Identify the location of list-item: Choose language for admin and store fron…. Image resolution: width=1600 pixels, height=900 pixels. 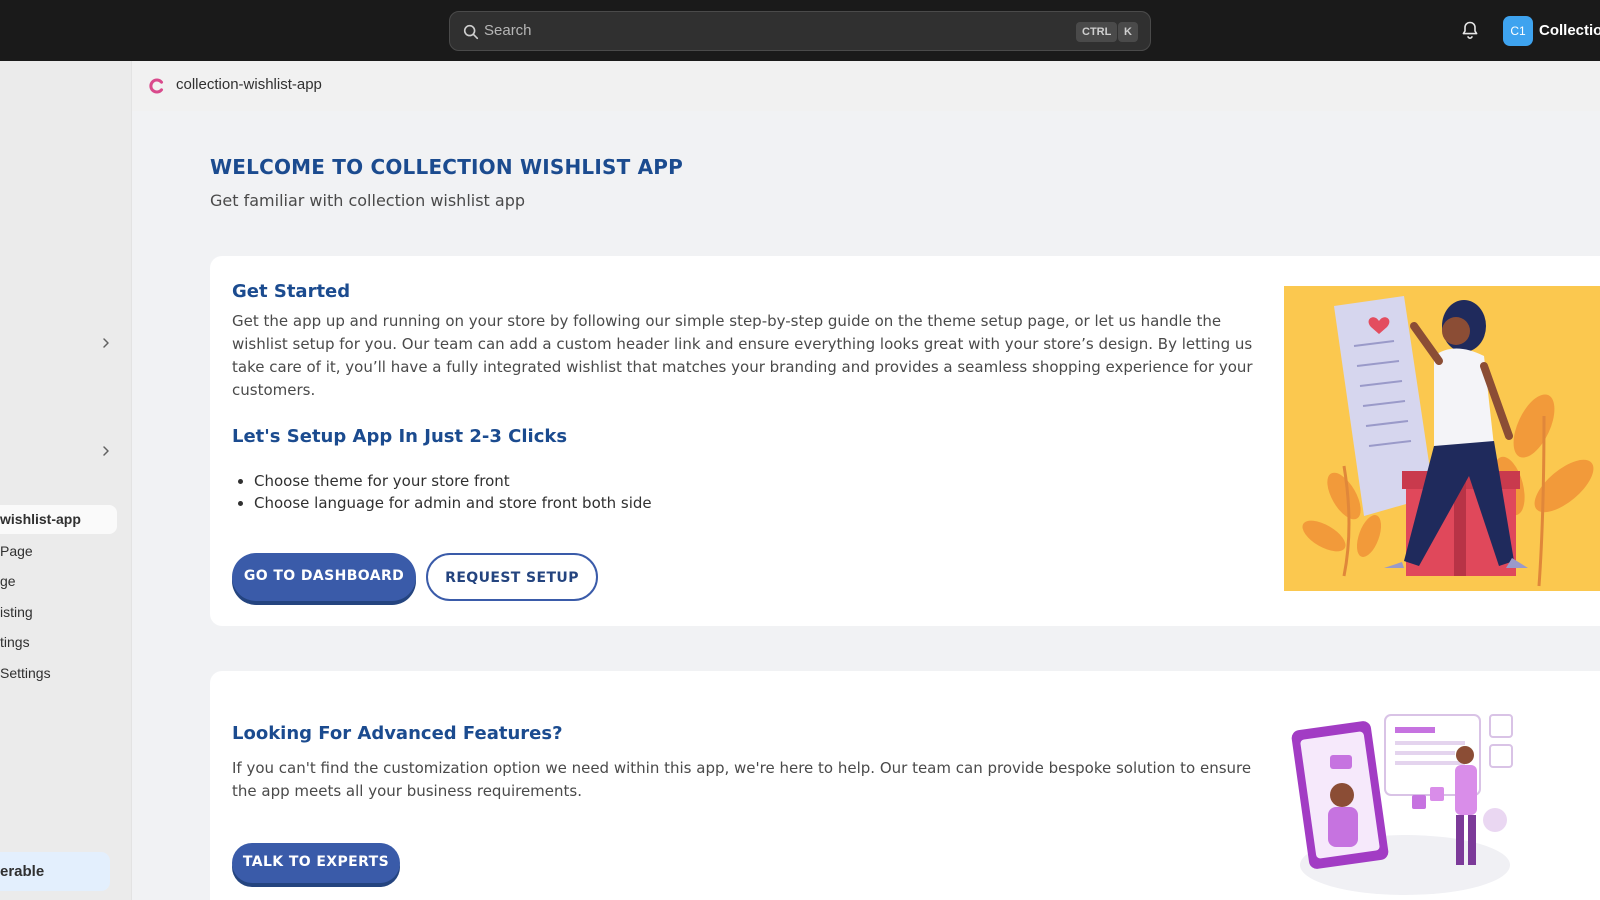
(453, 503).